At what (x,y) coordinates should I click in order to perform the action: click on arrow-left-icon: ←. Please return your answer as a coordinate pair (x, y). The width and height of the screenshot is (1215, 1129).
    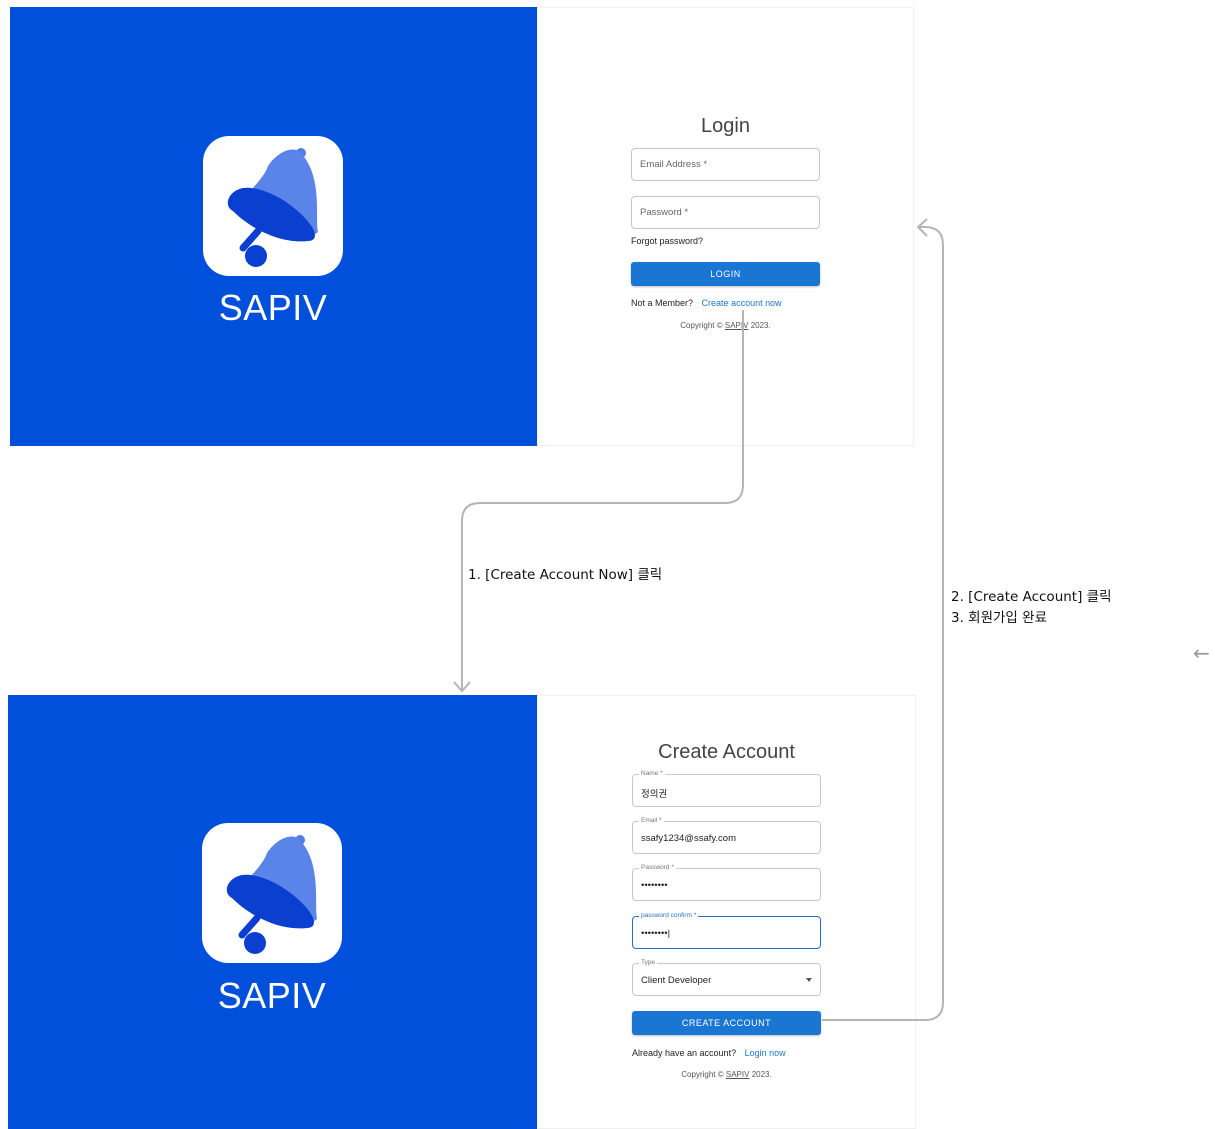
    Looking at the image, I should click on (1201, 653).